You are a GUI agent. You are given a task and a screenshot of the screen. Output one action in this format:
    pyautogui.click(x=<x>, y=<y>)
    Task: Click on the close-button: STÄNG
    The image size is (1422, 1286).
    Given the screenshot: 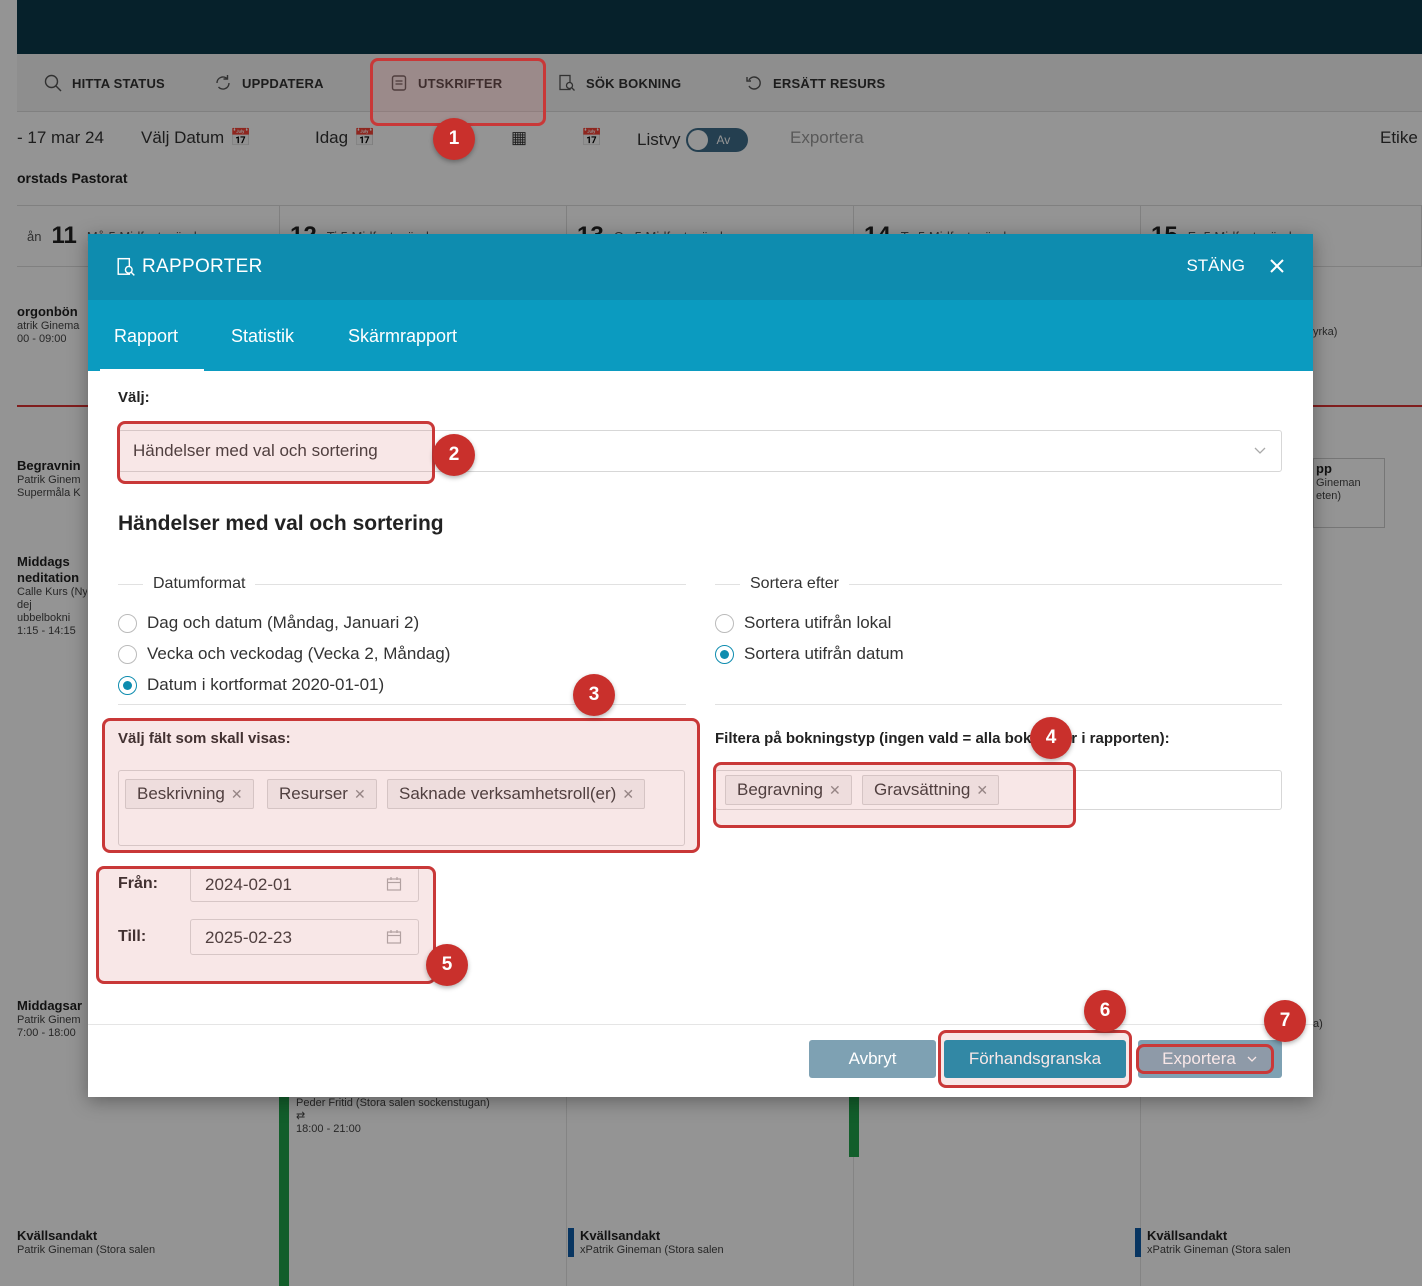 What is the action you would take?
    pyautogui.click(x=1235, y=266)
    